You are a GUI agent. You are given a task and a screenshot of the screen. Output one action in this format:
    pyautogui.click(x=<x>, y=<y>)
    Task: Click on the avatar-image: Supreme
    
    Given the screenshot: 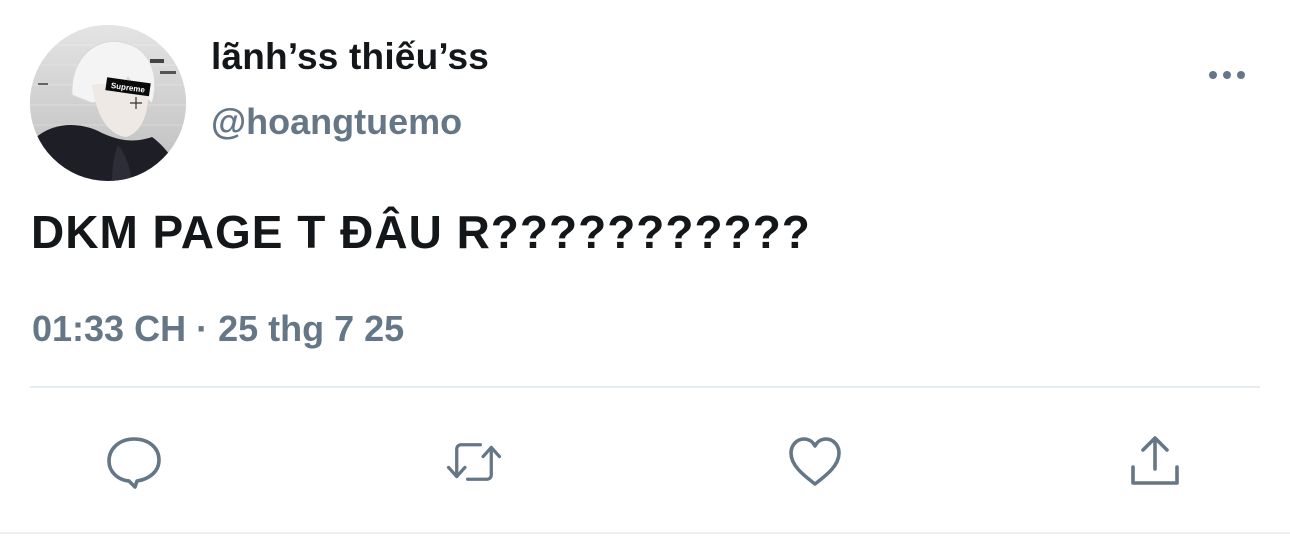 What is the action you would take?
    pyautogui.click(x=108, y=103)
    